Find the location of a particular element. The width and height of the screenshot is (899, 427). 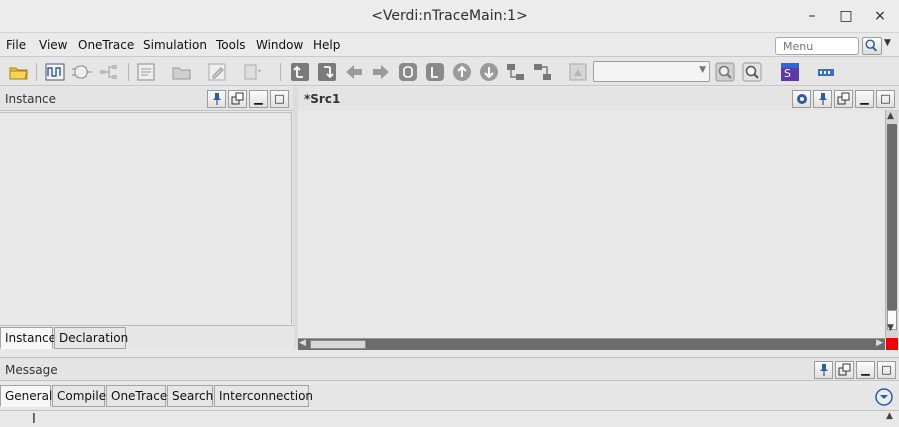

menu-view: View is located at coordinates (53, 45).